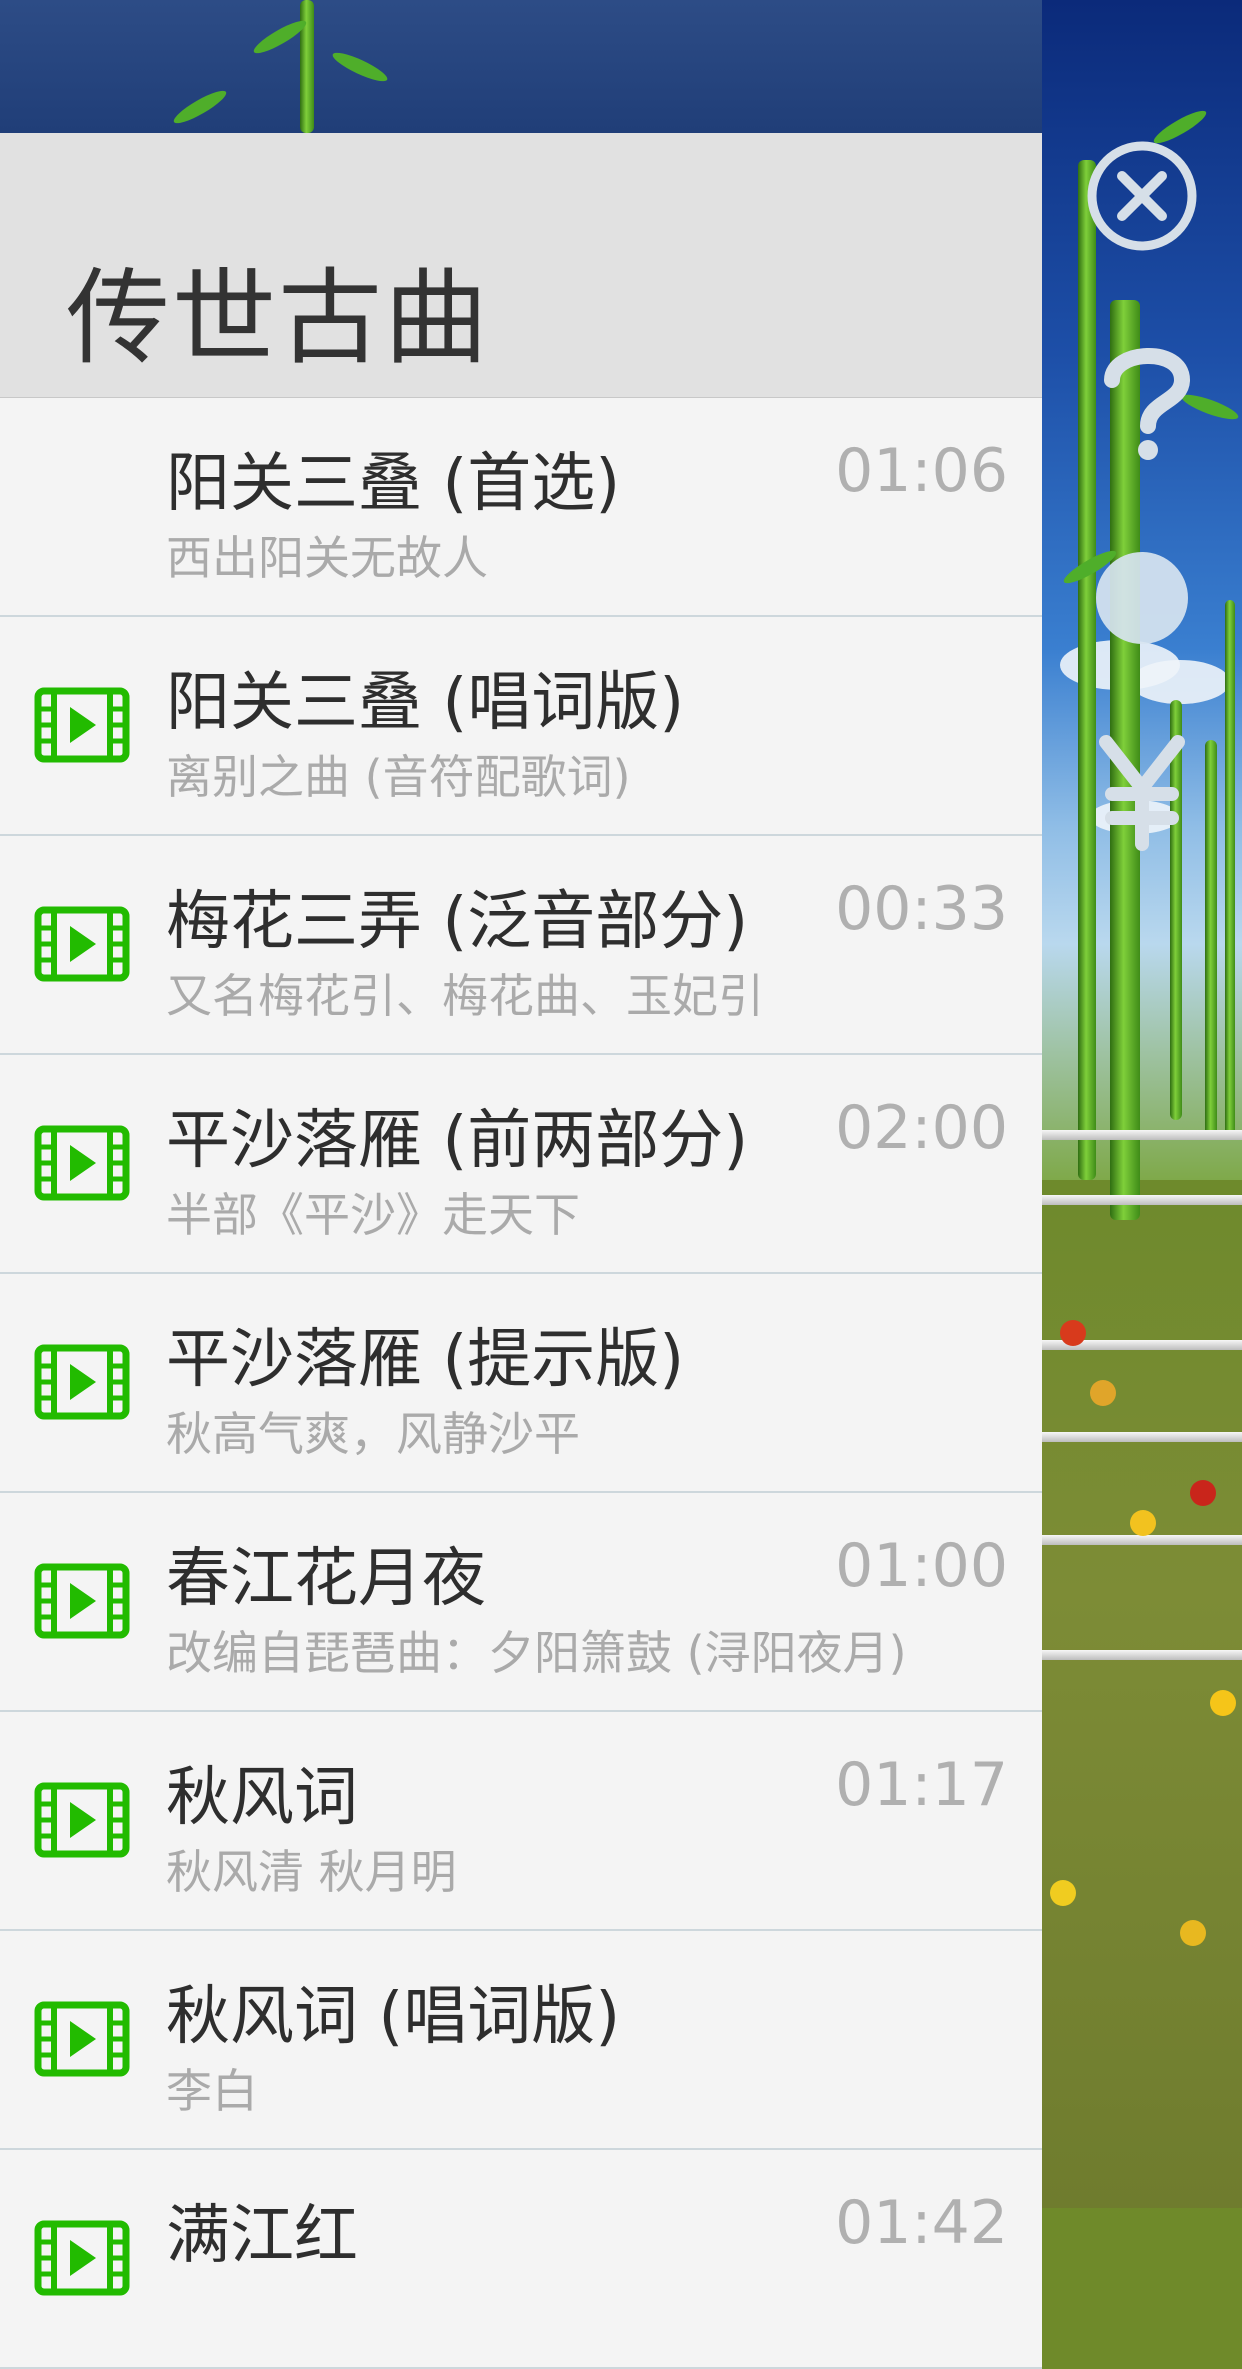 Image resolution: width=1242 pixels, height=2369 pixels. Describe the element at coordinates (373, 1215) in the screenshot. I see `song-subtitle: 半部《平沙》走天下` at that location.